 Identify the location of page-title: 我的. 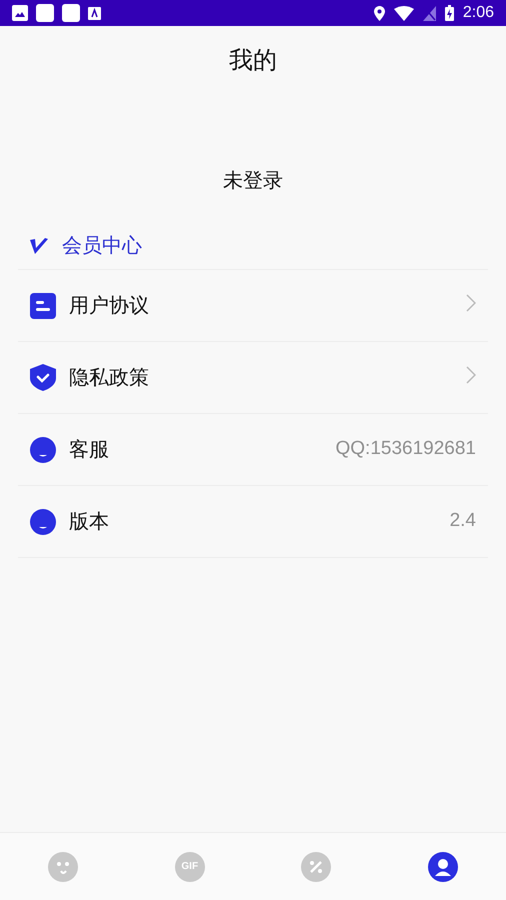
(253, 61).